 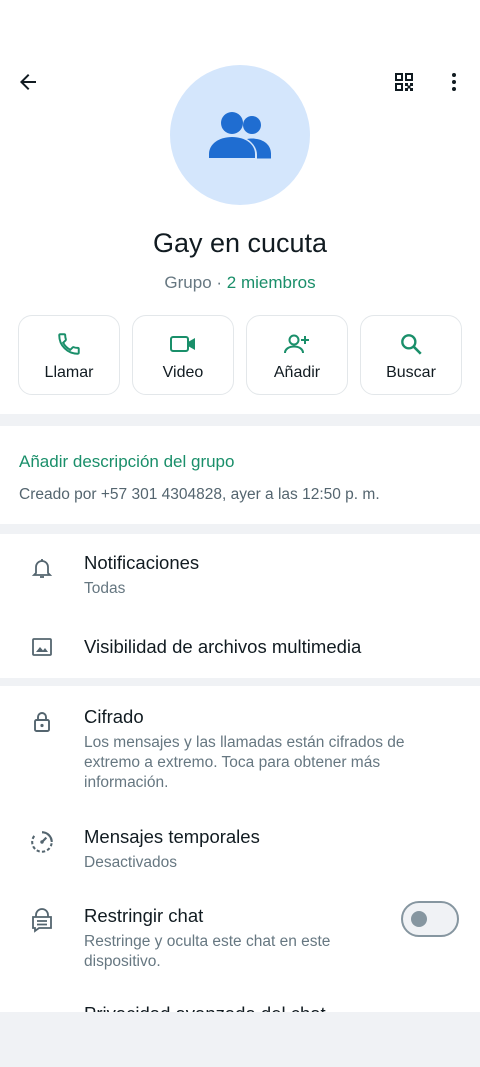 I want to click on more-vertical-icon, so click(x=454, y=82).